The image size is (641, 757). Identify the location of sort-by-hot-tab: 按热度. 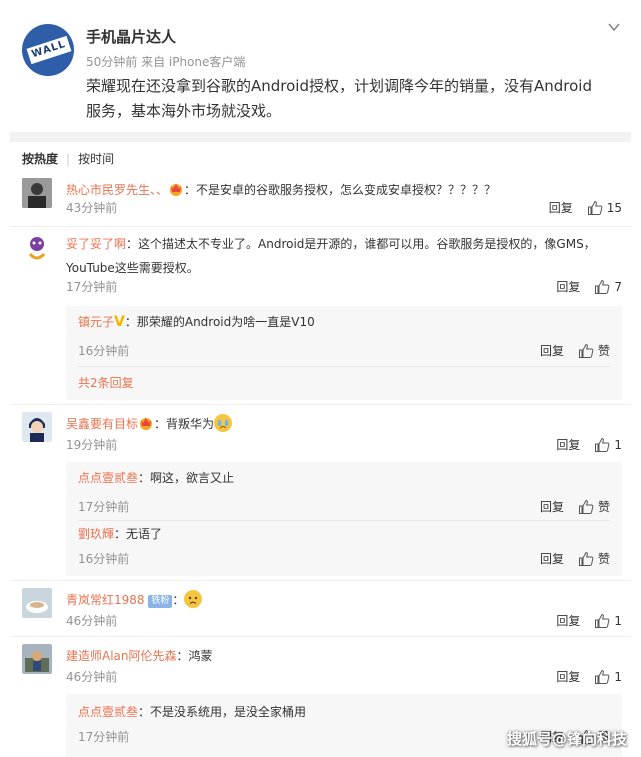
(40, 158).